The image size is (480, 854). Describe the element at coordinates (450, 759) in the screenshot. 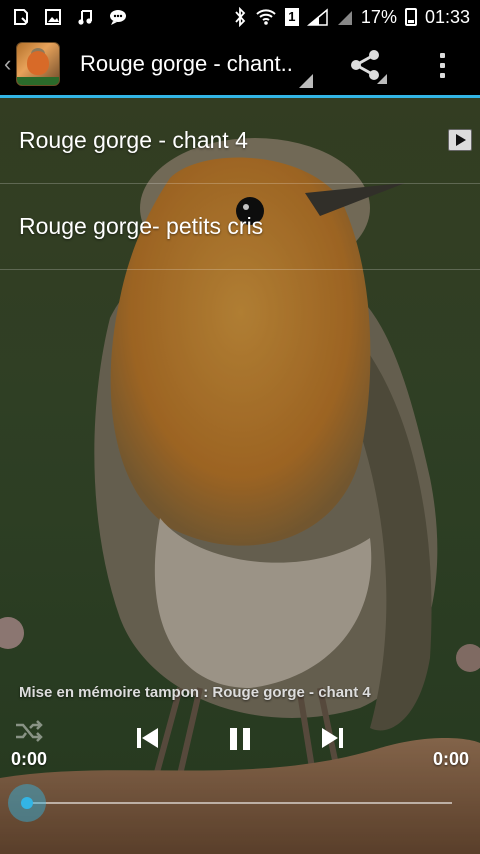

I see `total-time: 0:00` at that location.